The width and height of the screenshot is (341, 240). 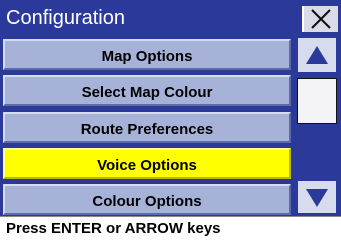 I want to click on close-icon, so click(x=321, y=19).